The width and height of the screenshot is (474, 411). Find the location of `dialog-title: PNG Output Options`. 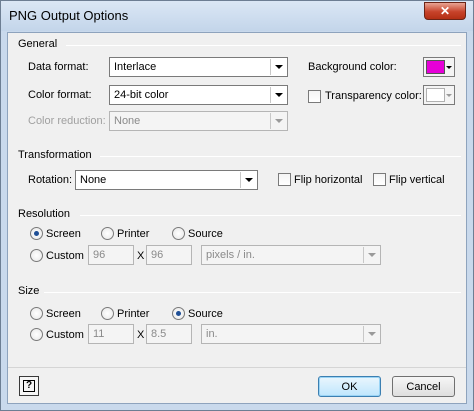

dialog-title: PNG Output Options is located at coordinates (69, 15).